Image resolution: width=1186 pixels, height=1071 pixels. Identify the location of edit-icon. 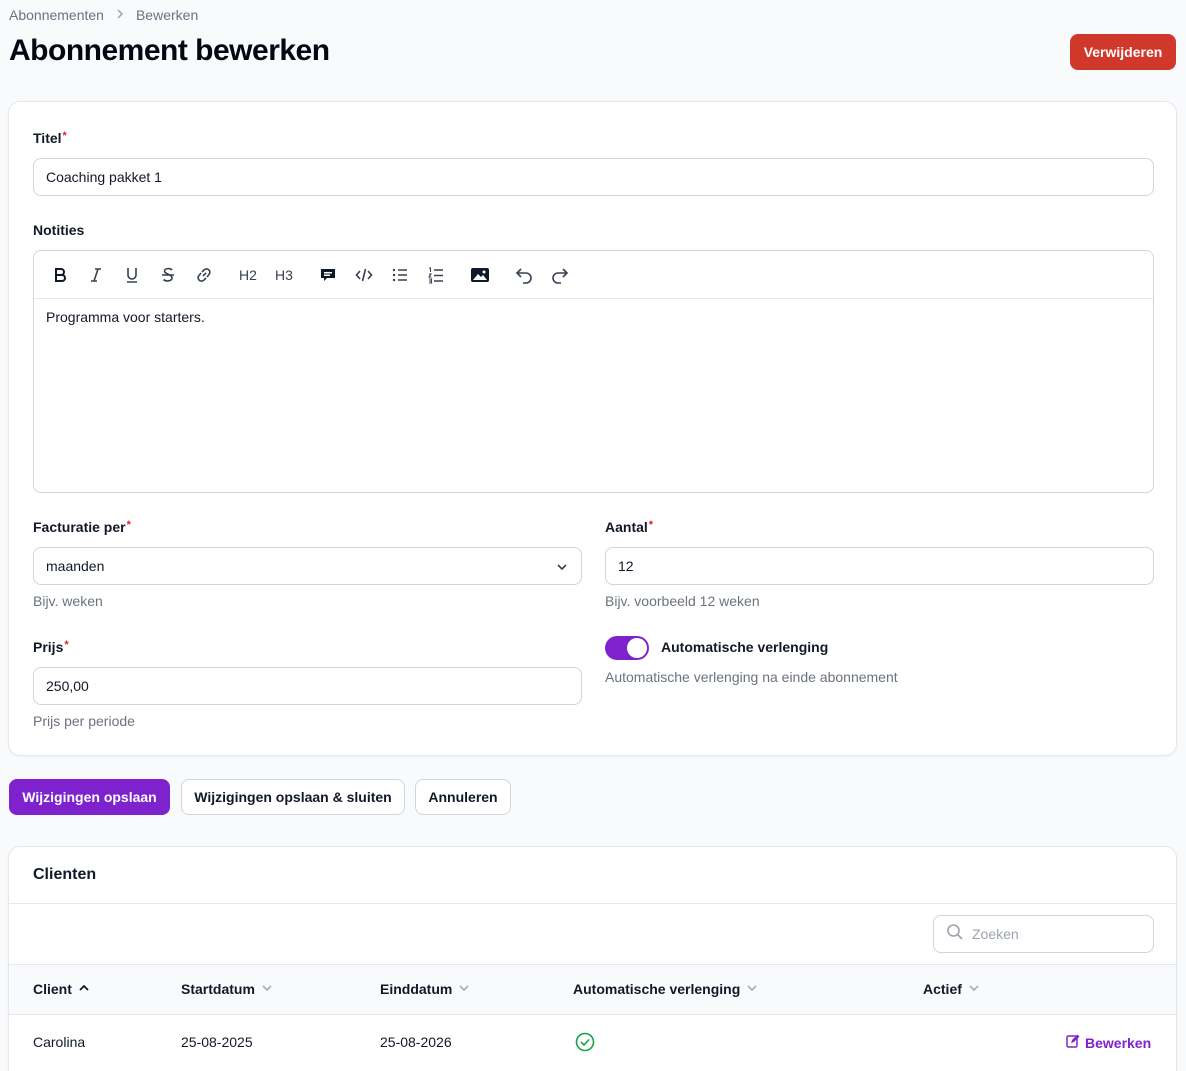
(1073, 1042).